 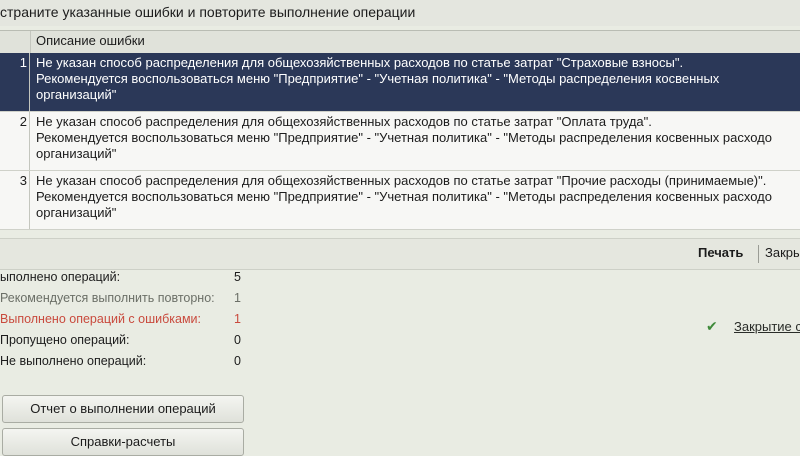 I want to click on stat-label: Выполнено операций с ошибками:, so click(x=101, y=319).